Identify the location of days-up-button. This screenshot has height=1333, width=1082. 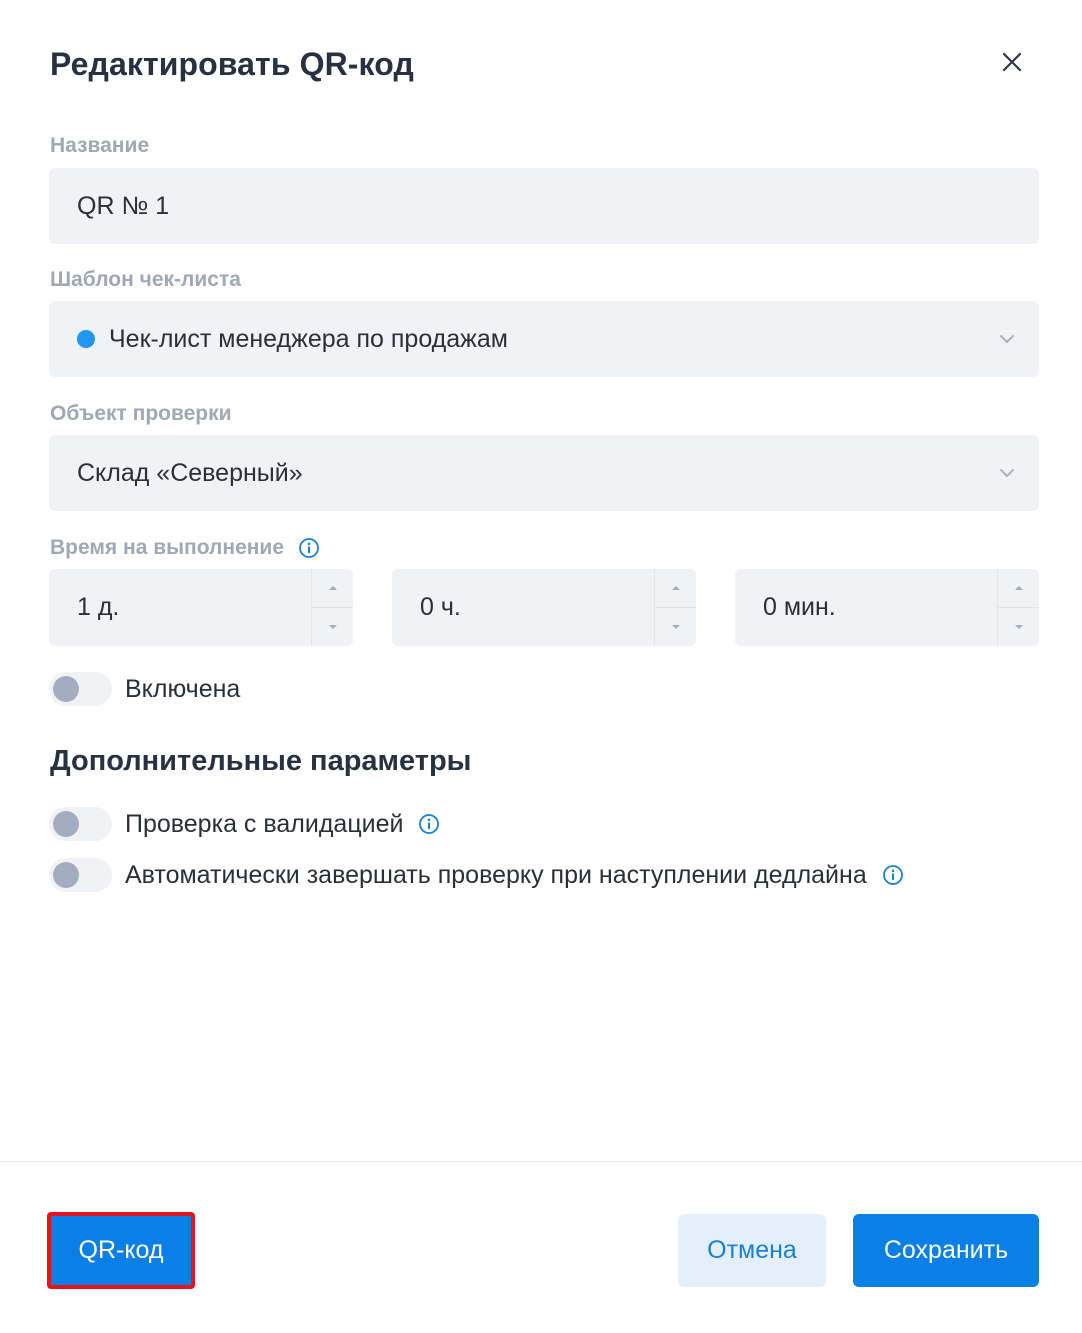
(332, 588).